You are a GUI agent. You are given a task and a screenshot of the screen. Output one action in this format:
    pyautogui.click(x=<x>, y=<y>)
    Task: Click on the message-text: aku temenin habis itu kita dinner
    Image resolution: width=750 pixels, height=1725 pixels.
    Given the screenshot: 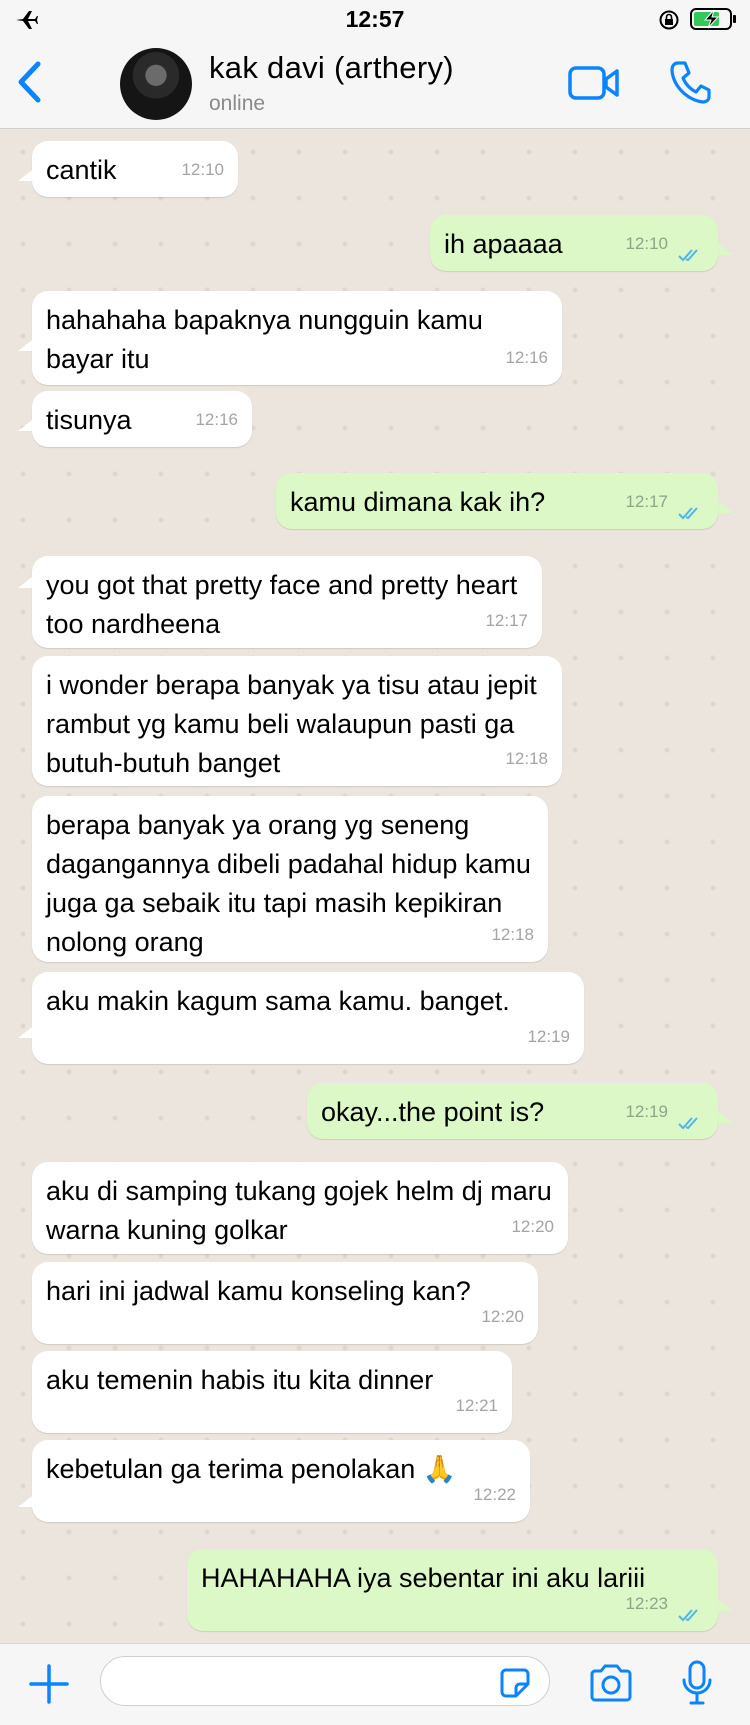 What is the action you would take?
    pyautogui.click(x=240, y=1380)
    